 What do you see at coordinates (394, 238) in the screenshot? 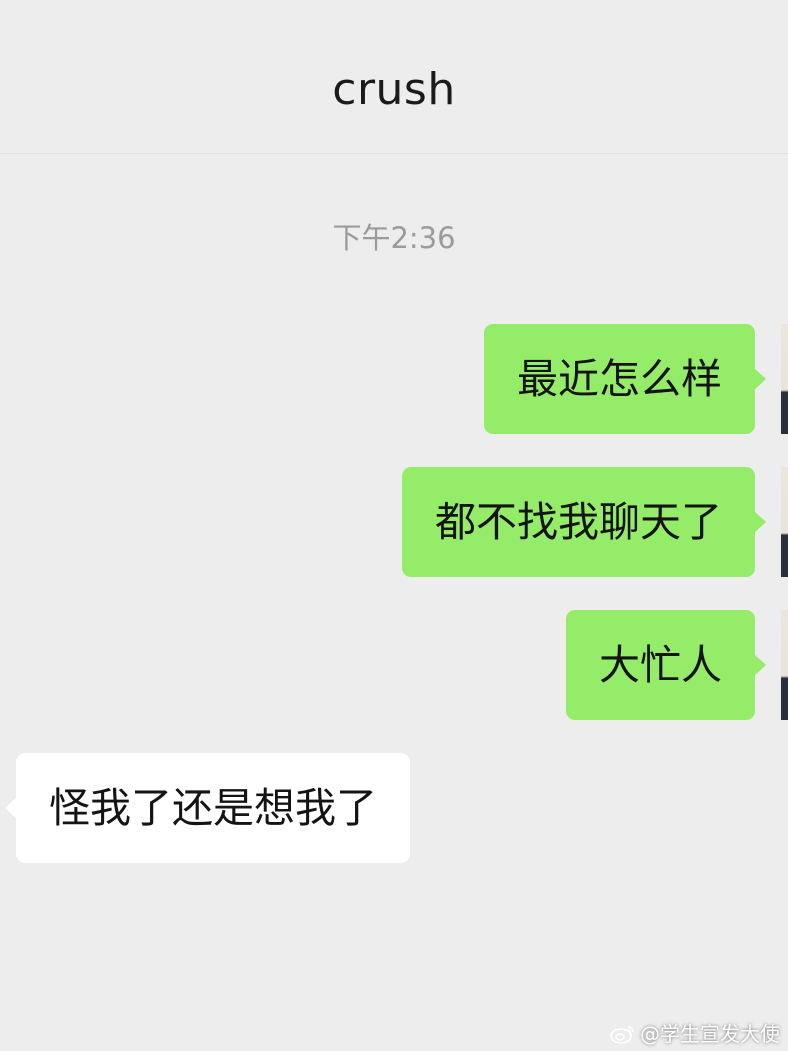
I see `message-timestamp: 下午2:36` at bounding box center [394, 238].